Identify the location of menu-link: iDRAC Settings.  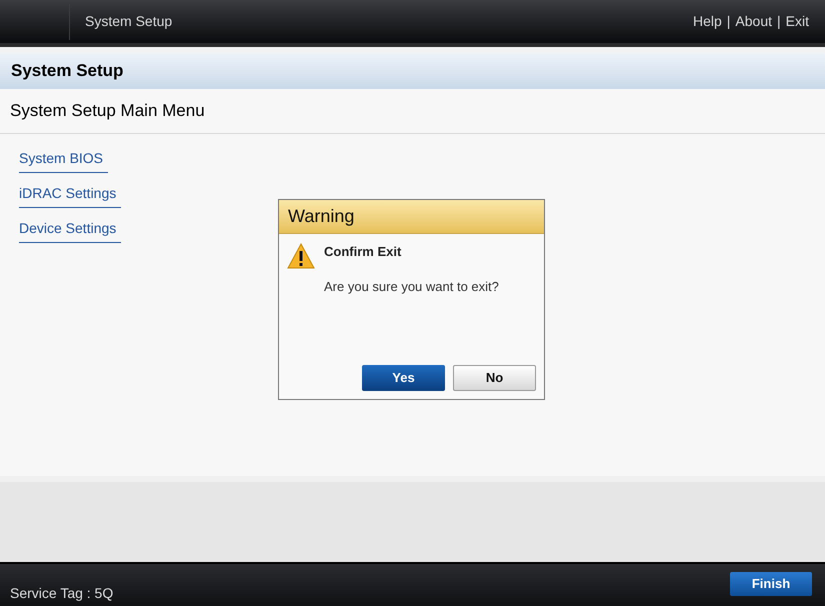
(70, 195).